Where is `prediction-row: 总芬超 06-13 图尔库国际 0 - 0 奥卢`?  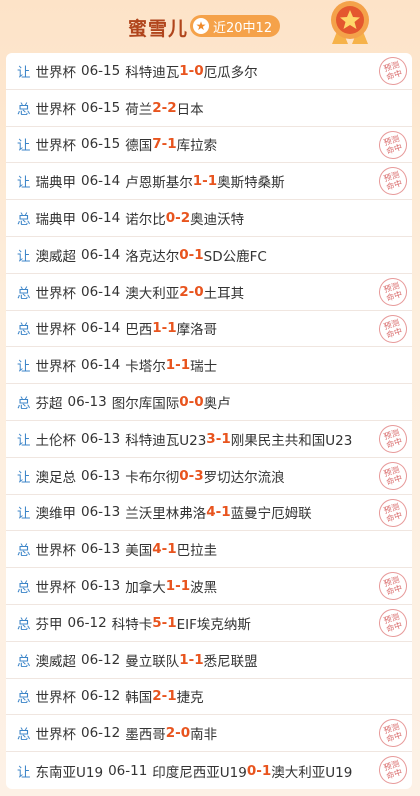 prediction-row: 总芬超 06-13 图尔库国际 0 - 0 奥卢 is located at coordinates (209, 402).